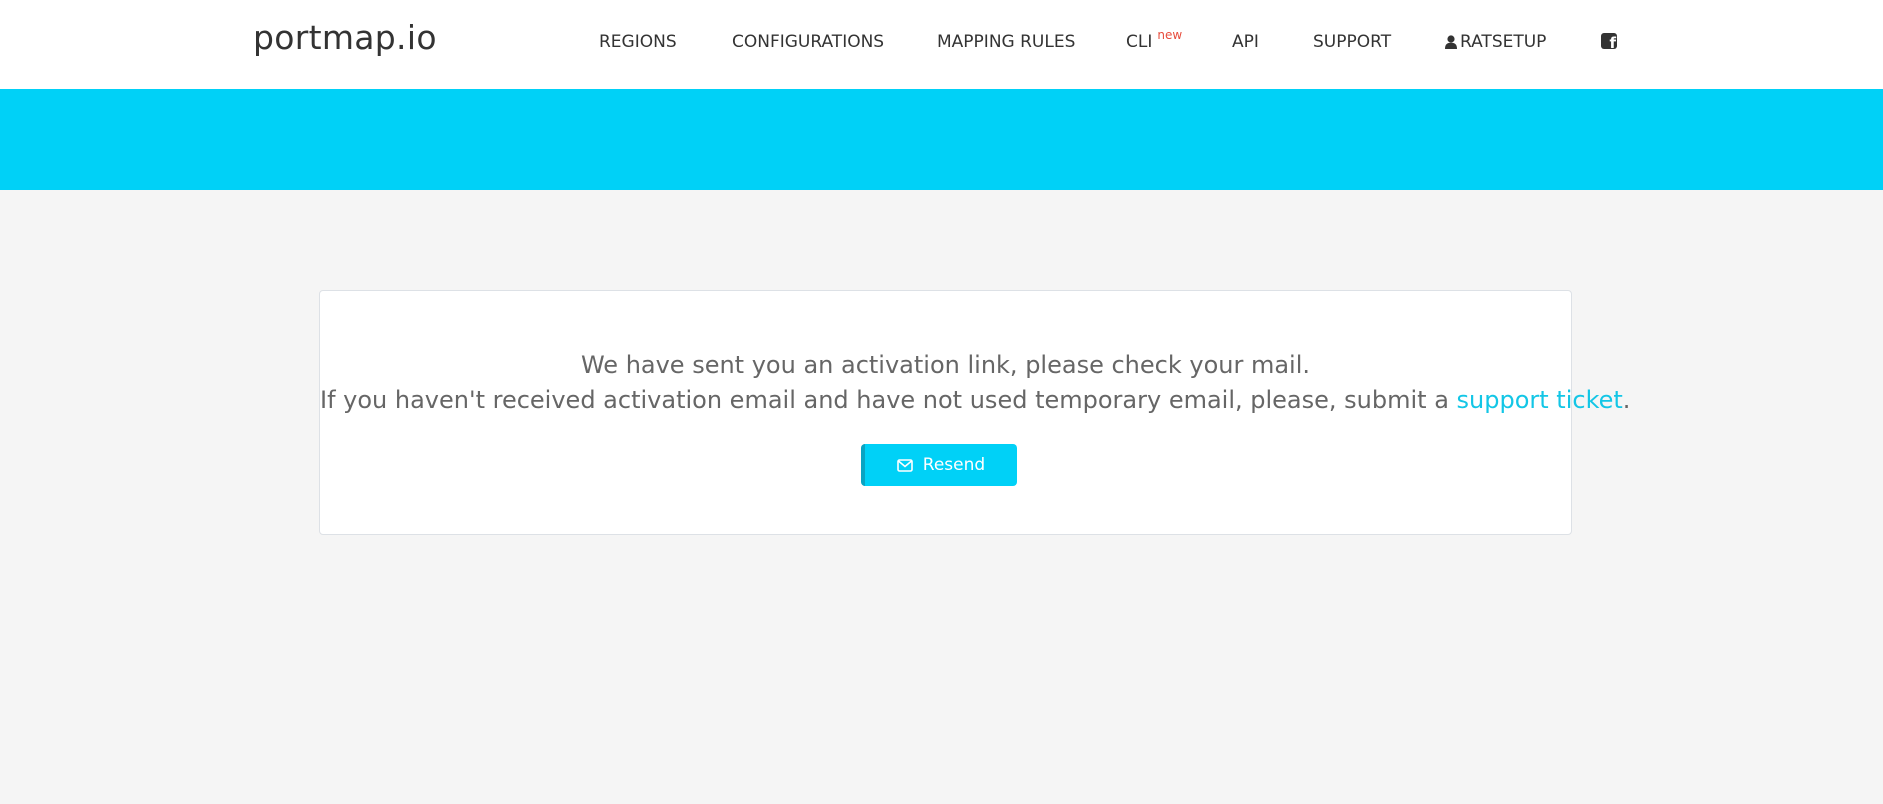 The height and width of the screenshot is (804, 1883). Describe the element at coordinates (1352, 42) in the screenshot. I see `nav-support: SUPPORT` at that location.